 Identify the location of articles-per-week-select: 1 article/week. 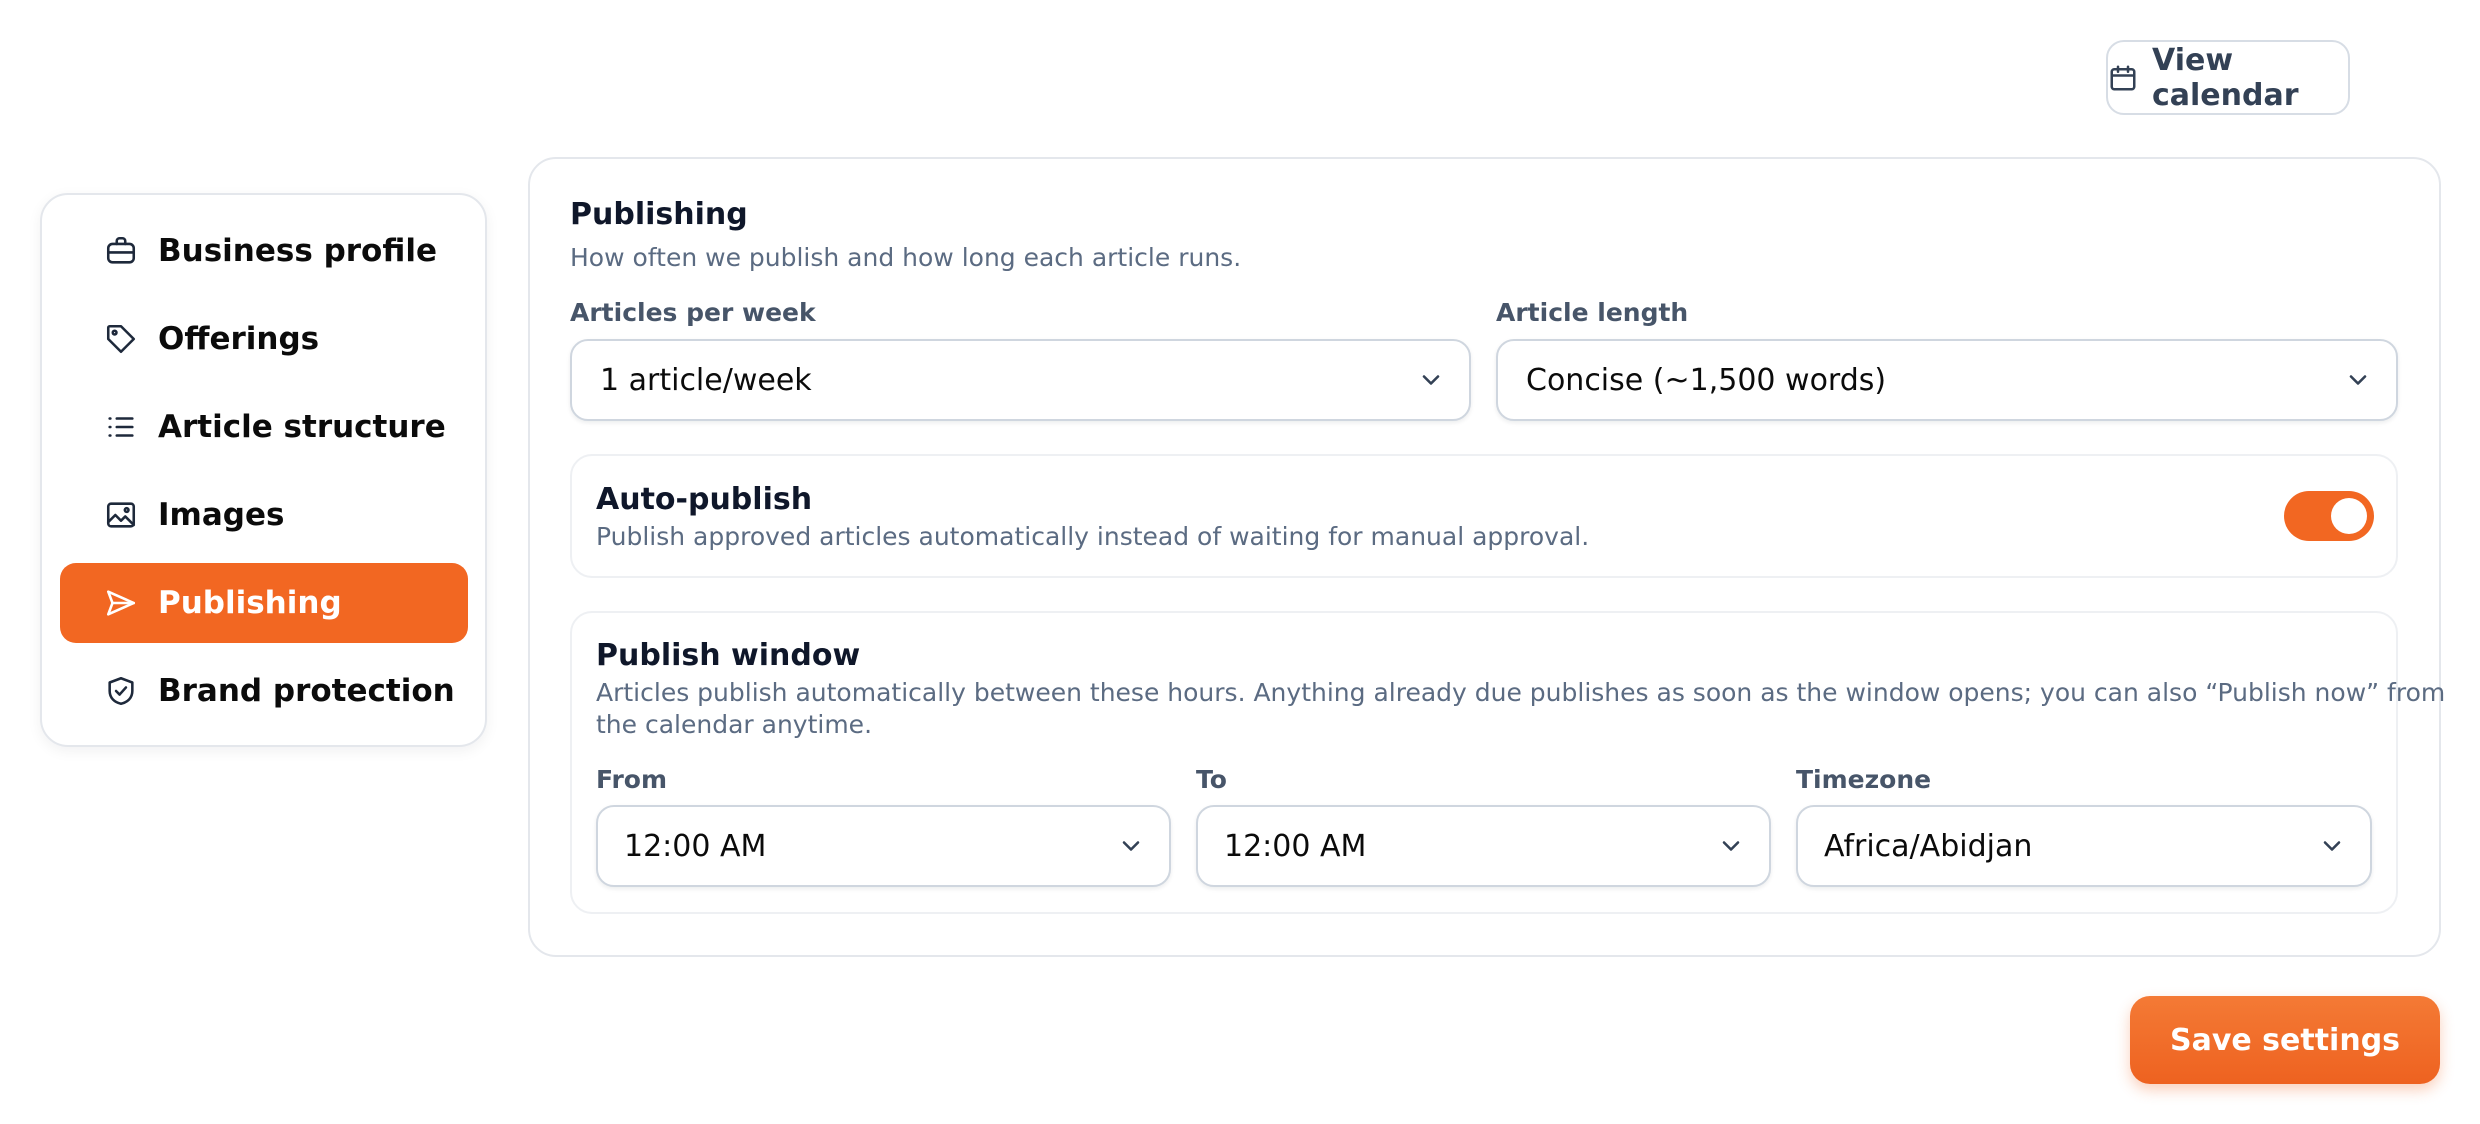
(1020, 380).